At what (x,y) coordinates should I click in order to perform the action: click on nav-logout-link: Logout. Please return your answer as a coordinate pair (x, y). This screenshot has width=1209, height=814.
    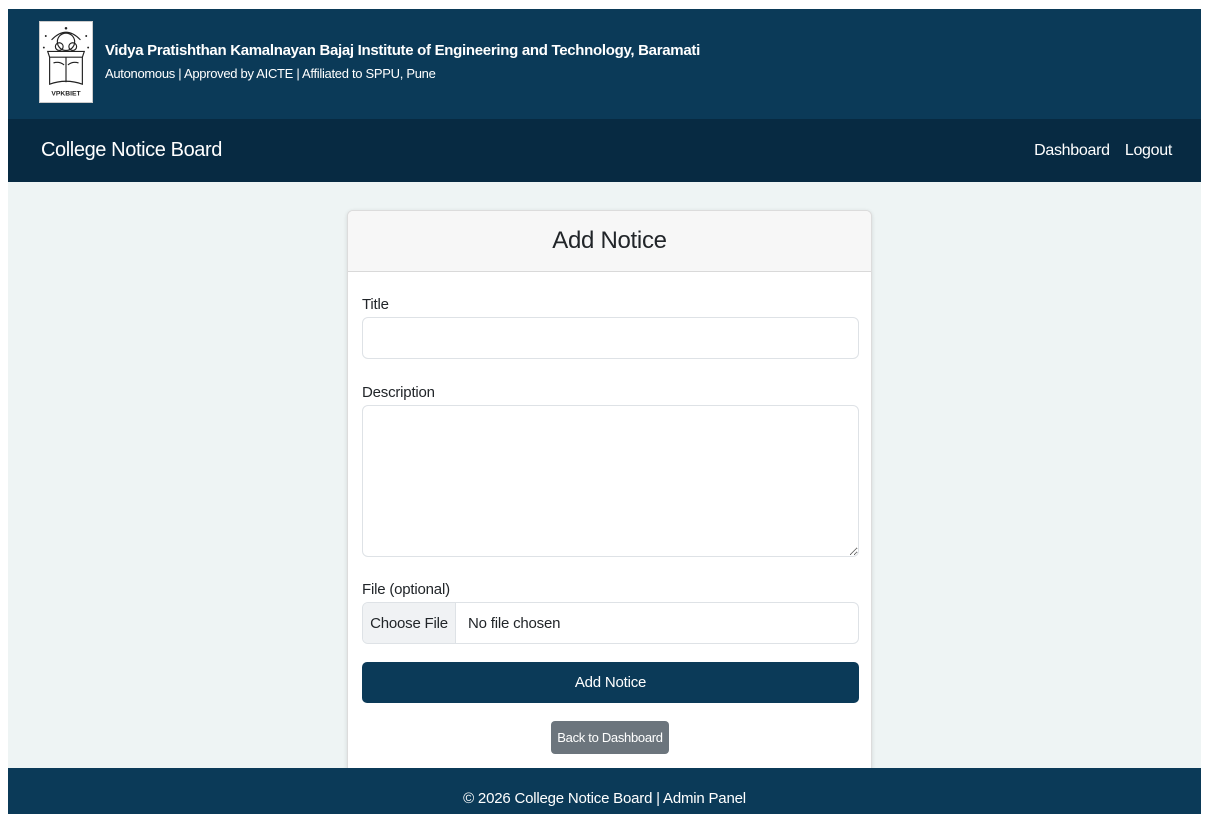
    Looking at the image, I should click on (1148, 150).